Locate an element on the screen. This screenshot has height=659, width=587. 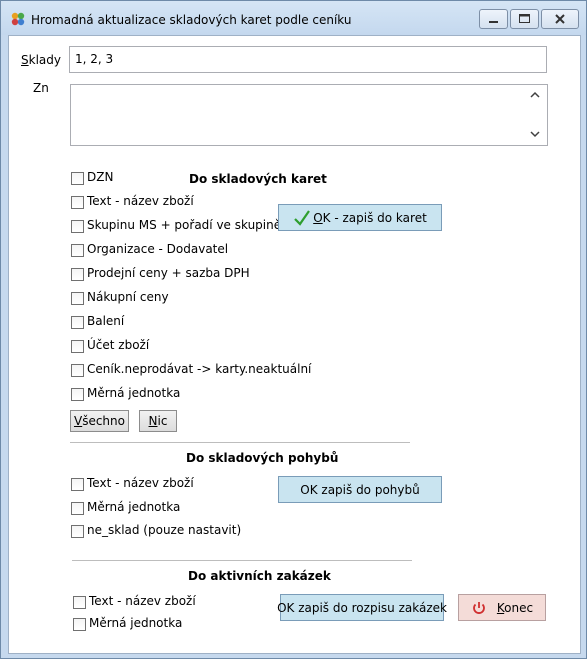
sklady-label: Sklady is located at coordinates (41, 60).